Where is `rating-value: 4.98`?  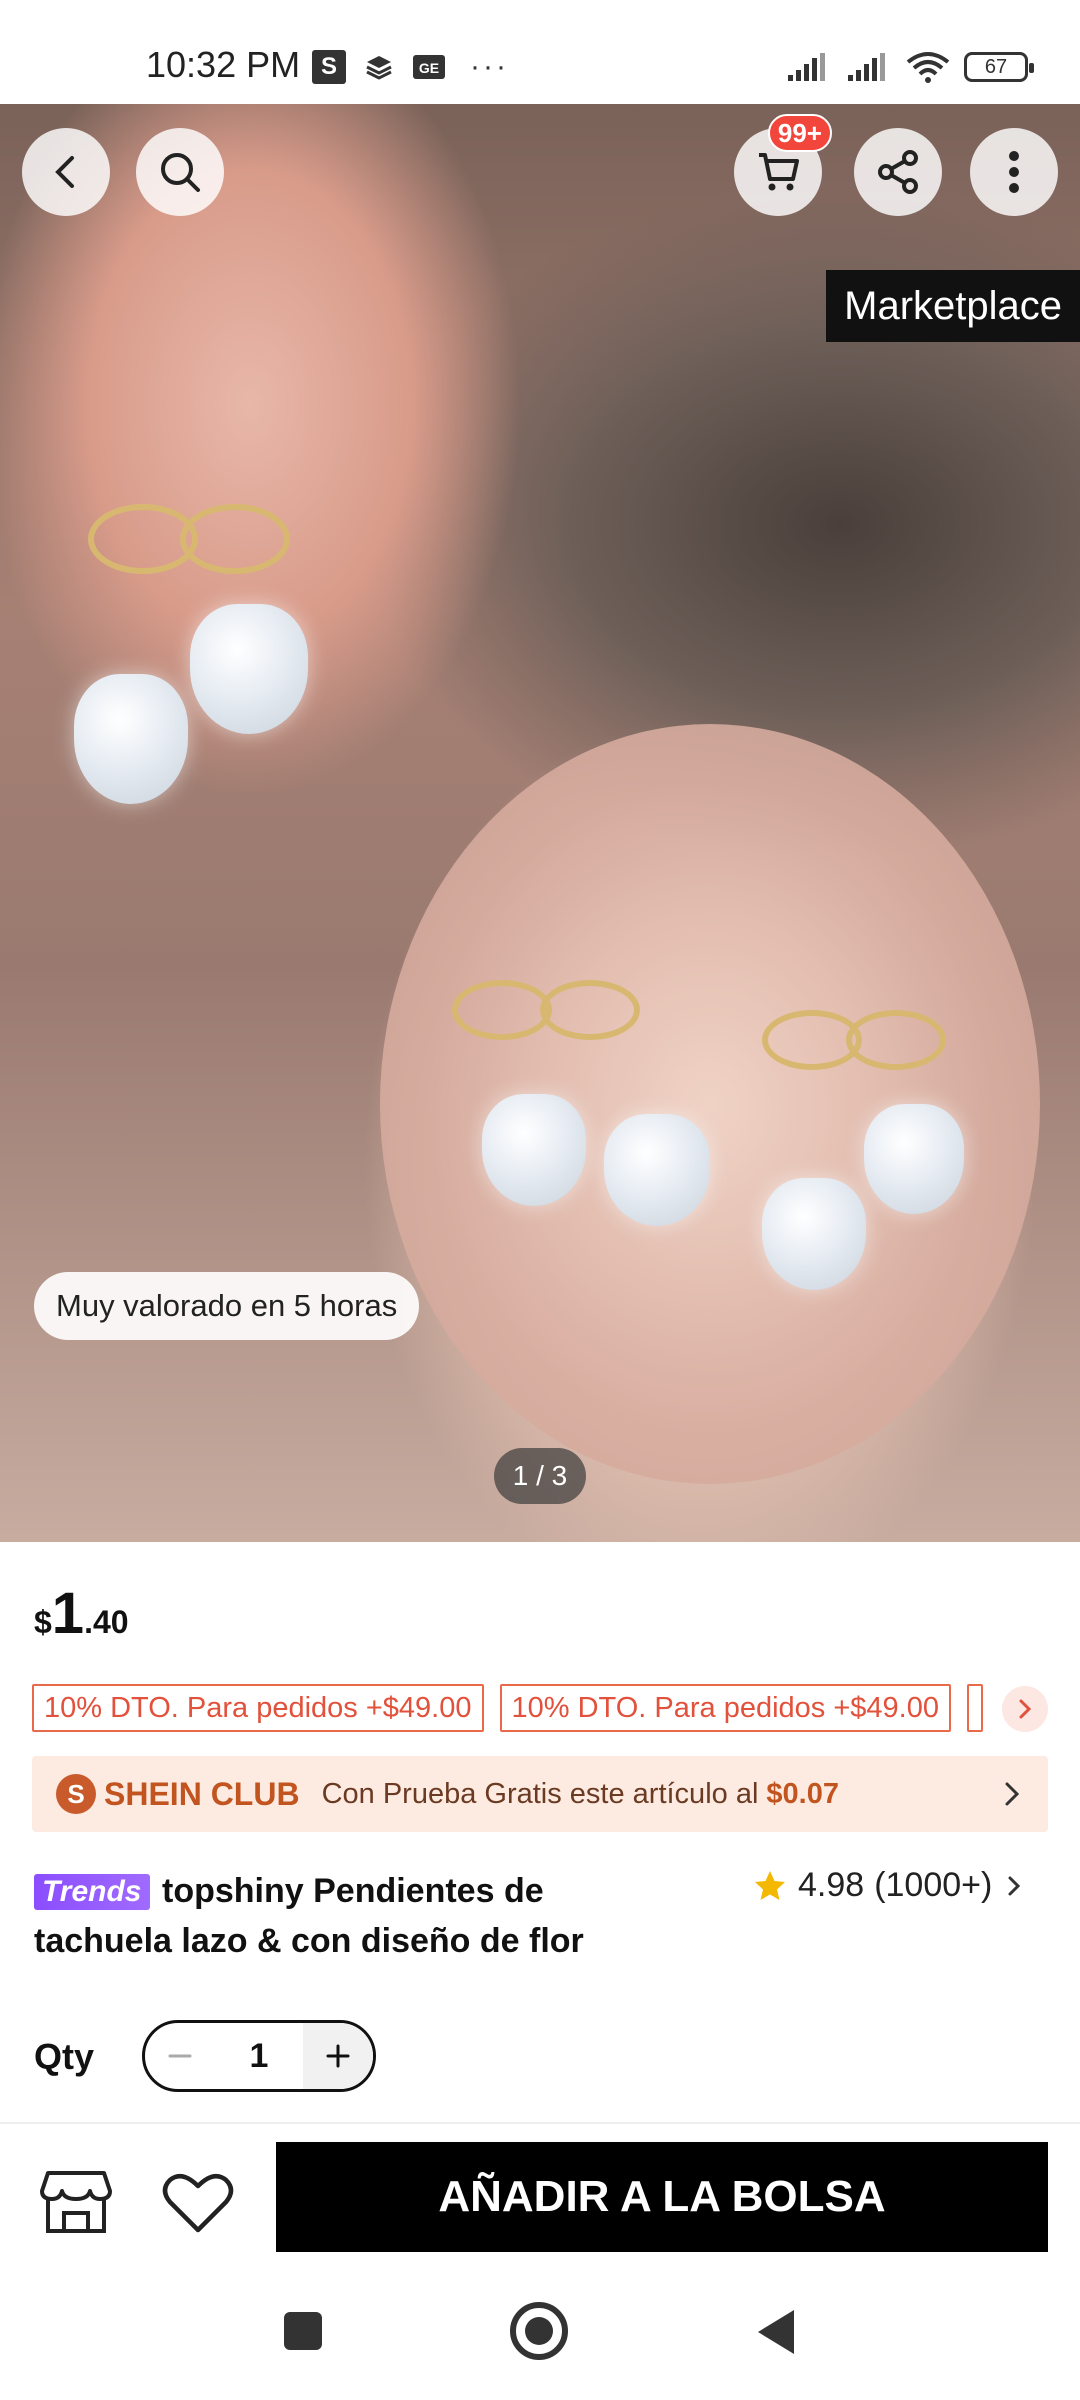
rating-value: 4.98 is located at coordinates (831, 1885).